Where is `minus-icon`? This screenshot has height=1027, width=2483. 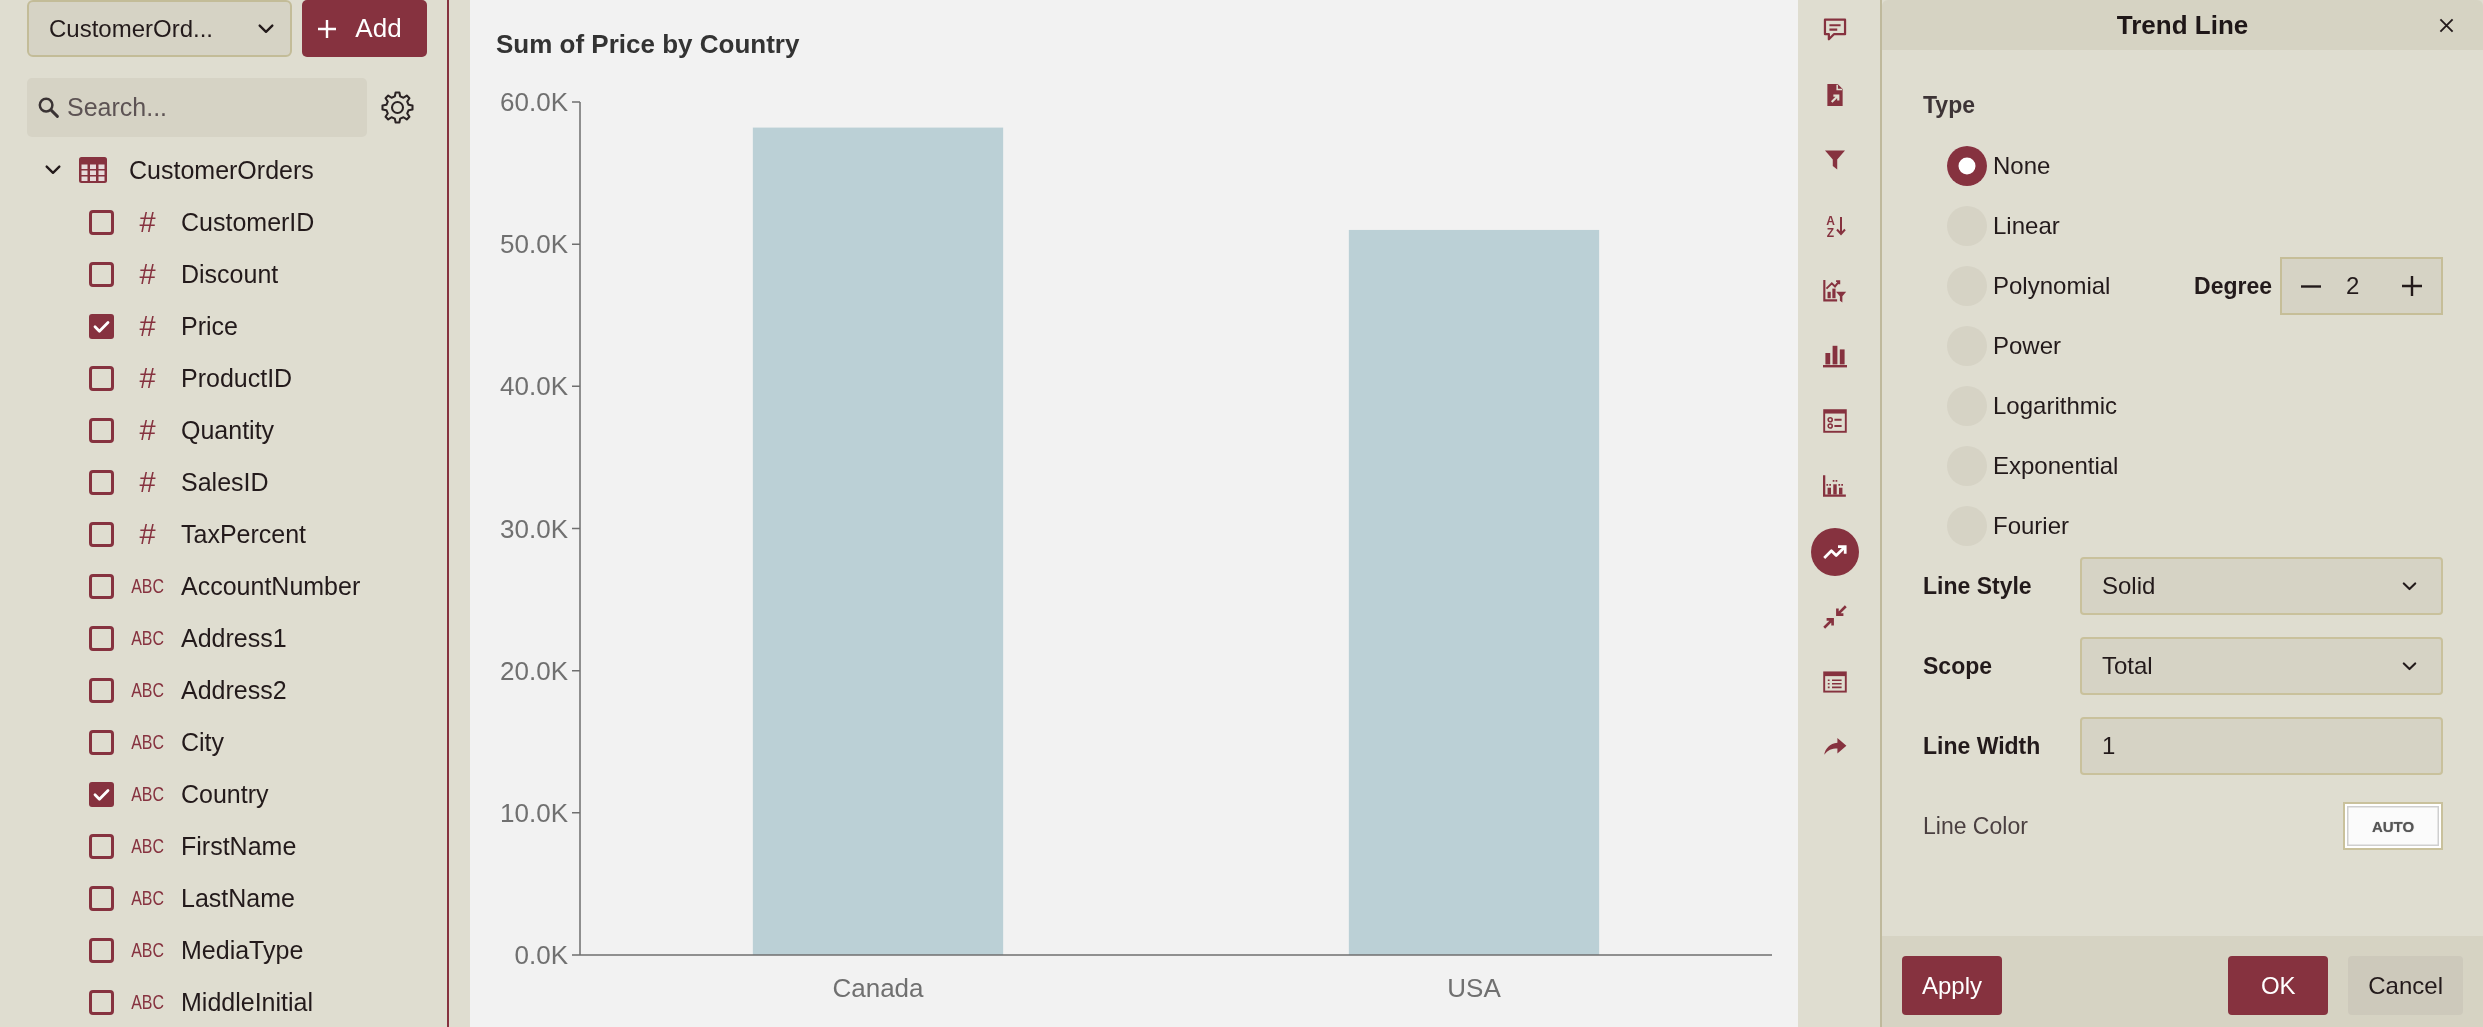 minus-icon is located at coordinates (2311, 286).